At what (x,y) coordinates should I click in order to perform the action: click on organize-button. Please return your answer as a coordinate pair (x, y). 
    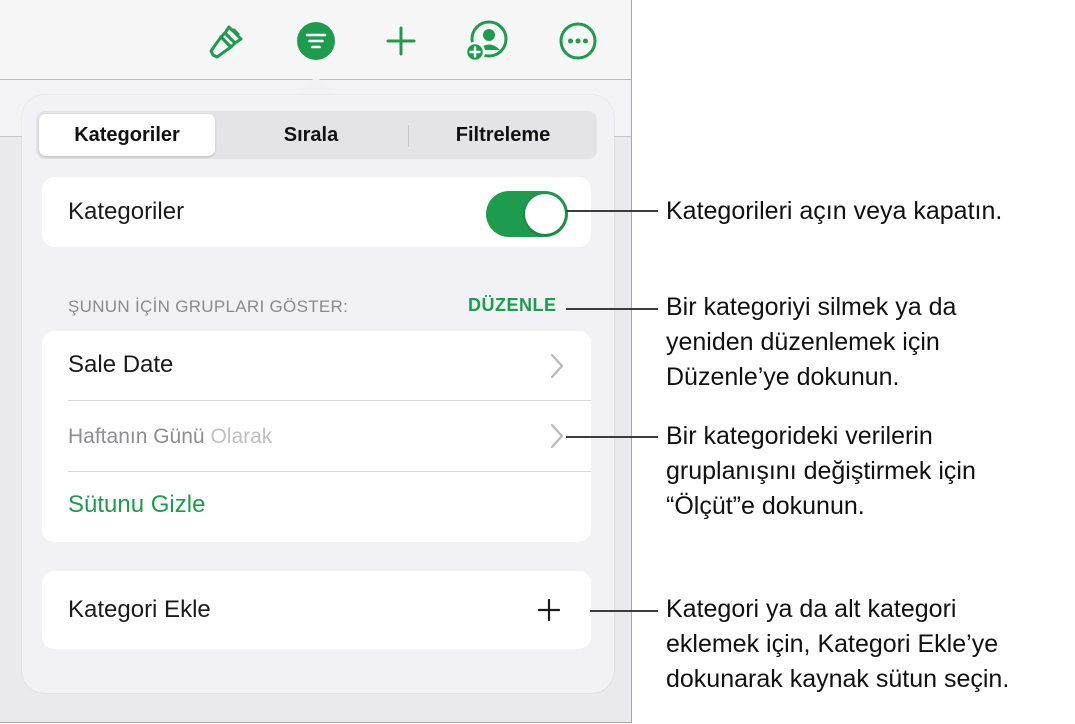
    Looking at the image, I should click on (316, 41).